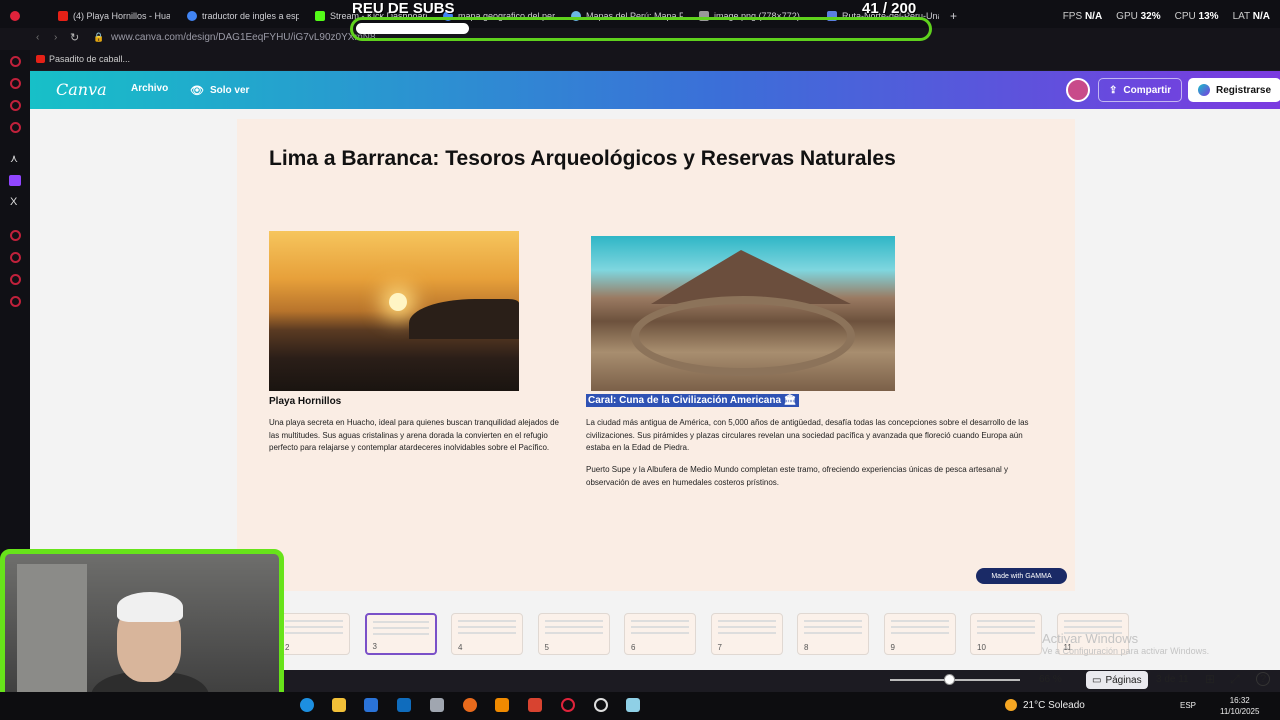 The height and width of the screenshot is (720, 1280). What do you see at coordinates (1235, 679) in the screenshot?
I see `fullscreen-icon: ⤢` at bounding box center [1235, 679].